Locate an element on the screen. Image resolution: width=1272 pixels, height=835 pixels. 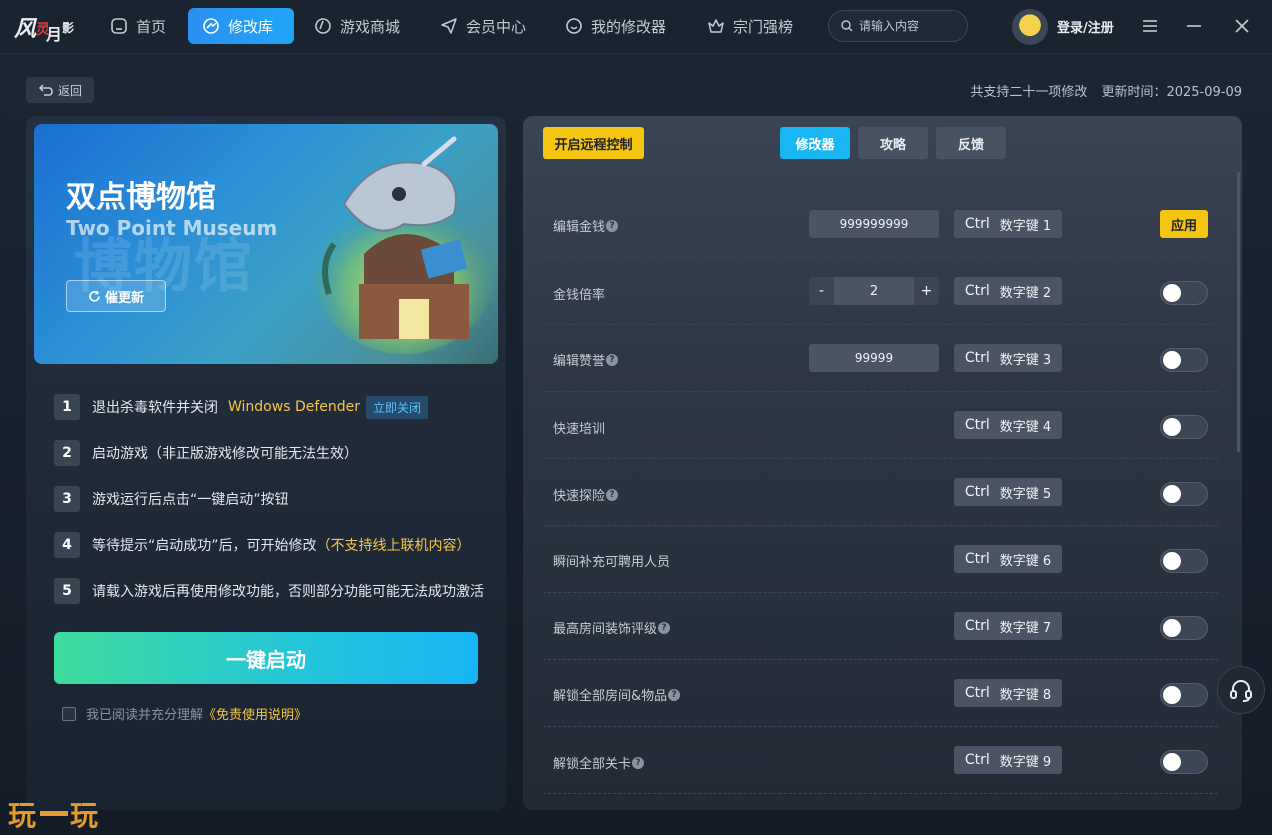
cheat-name: 最高房间装饰评级 is located at coordinates (605, 629).